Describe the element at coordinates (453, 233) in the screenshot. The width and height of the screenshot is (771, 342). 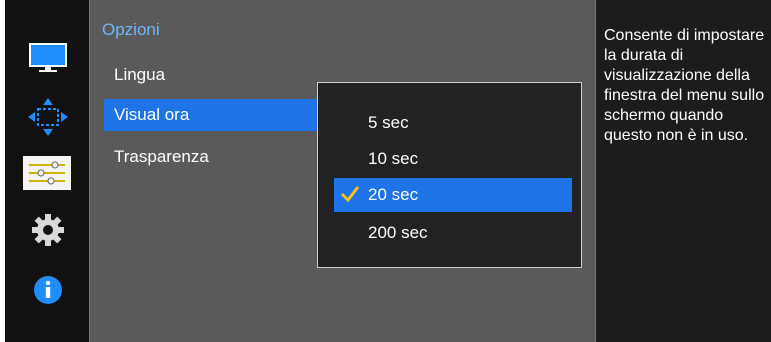
I see `option-200-sec: 200 sec` at that location.